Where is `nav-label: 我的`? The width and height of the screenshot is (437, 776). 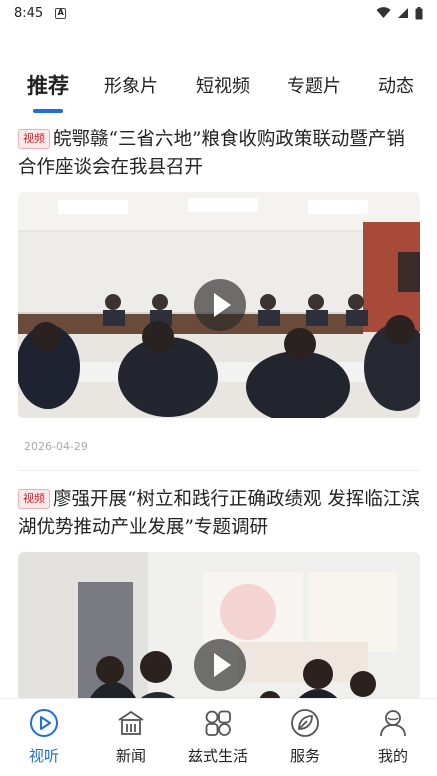
nav-label: 我的 is located at coordinates (392, 756).